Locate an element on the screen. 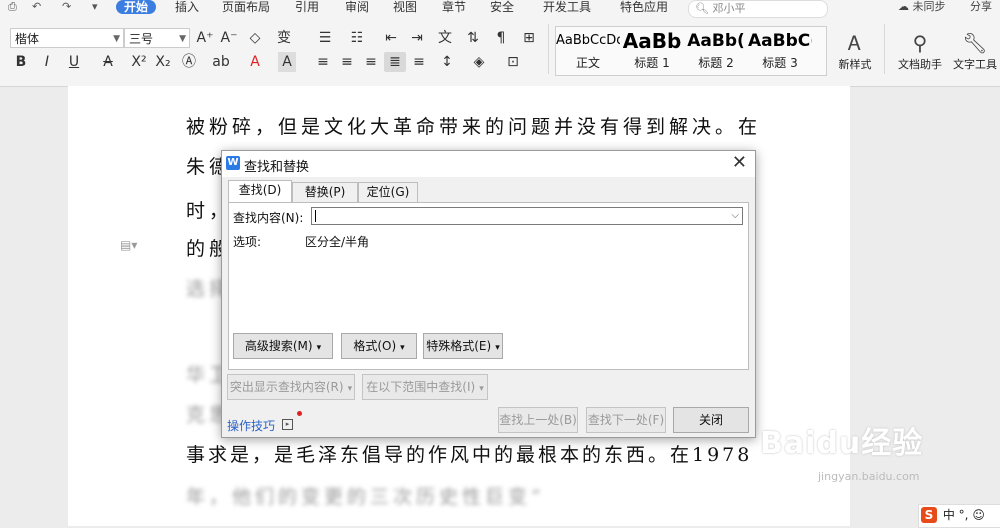 The image size is (1000, 528). justify-icon: ≣ is located at coordinates (395, 62).